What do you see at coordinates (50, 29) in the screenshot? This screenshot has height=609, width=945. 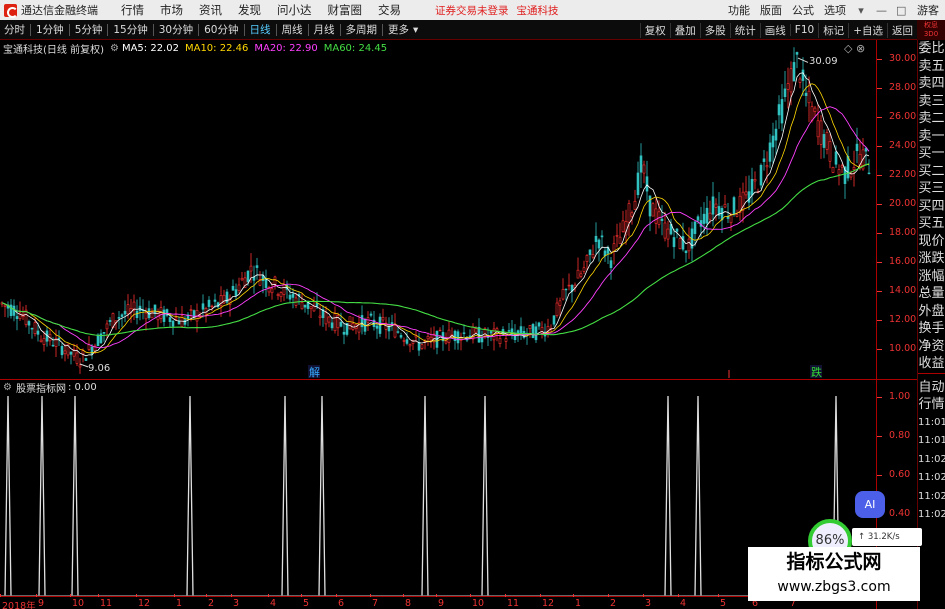 I see `period-1min: 1分钟` at bounding box center [50, 29].